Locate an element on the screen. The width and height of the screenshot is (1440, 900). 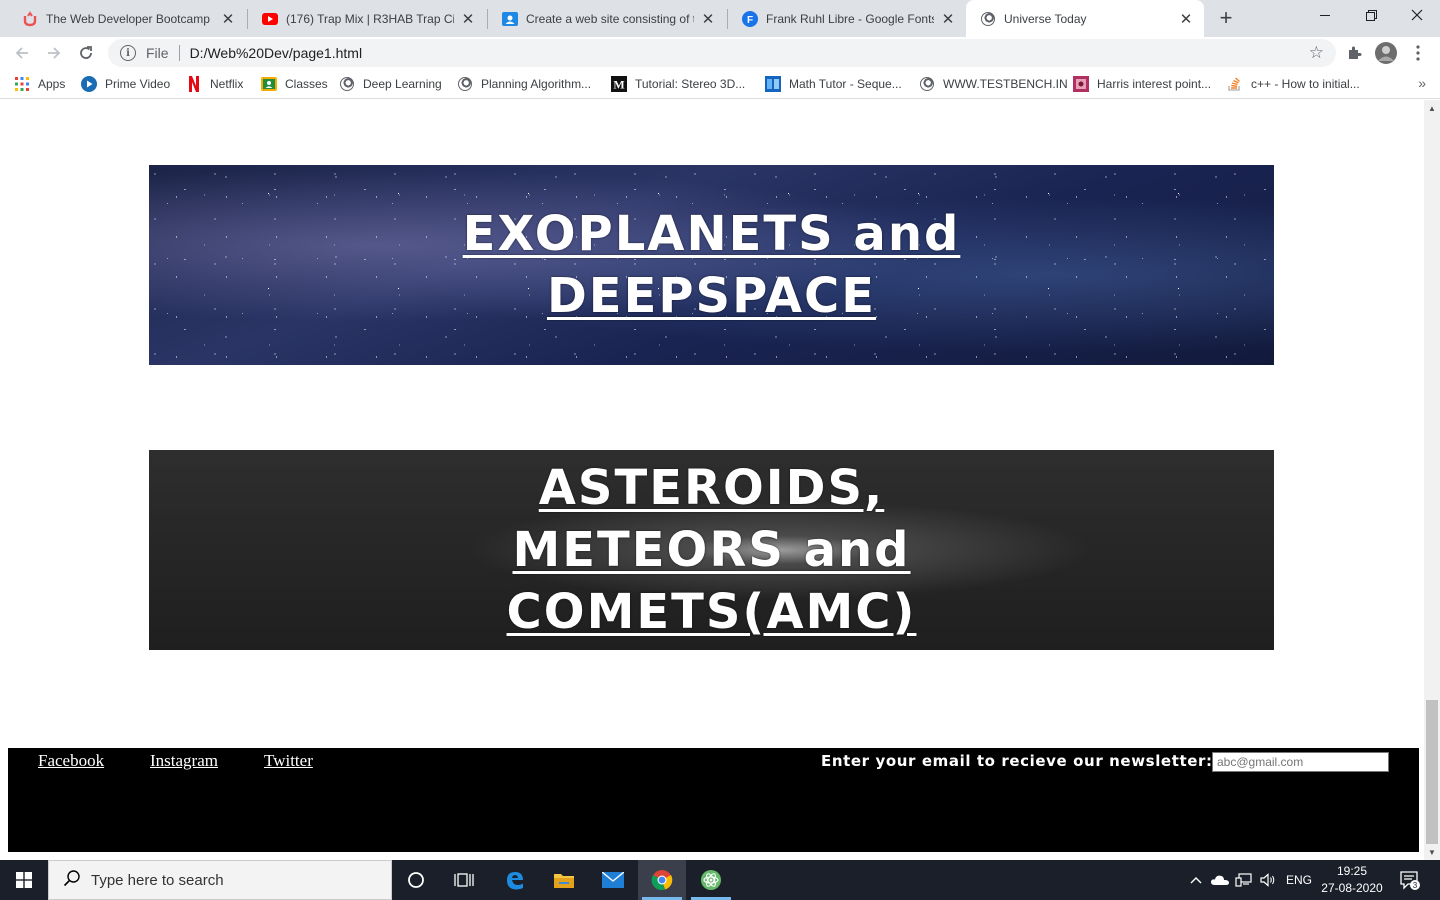
mail-icon is located at coordinates (613, 880).